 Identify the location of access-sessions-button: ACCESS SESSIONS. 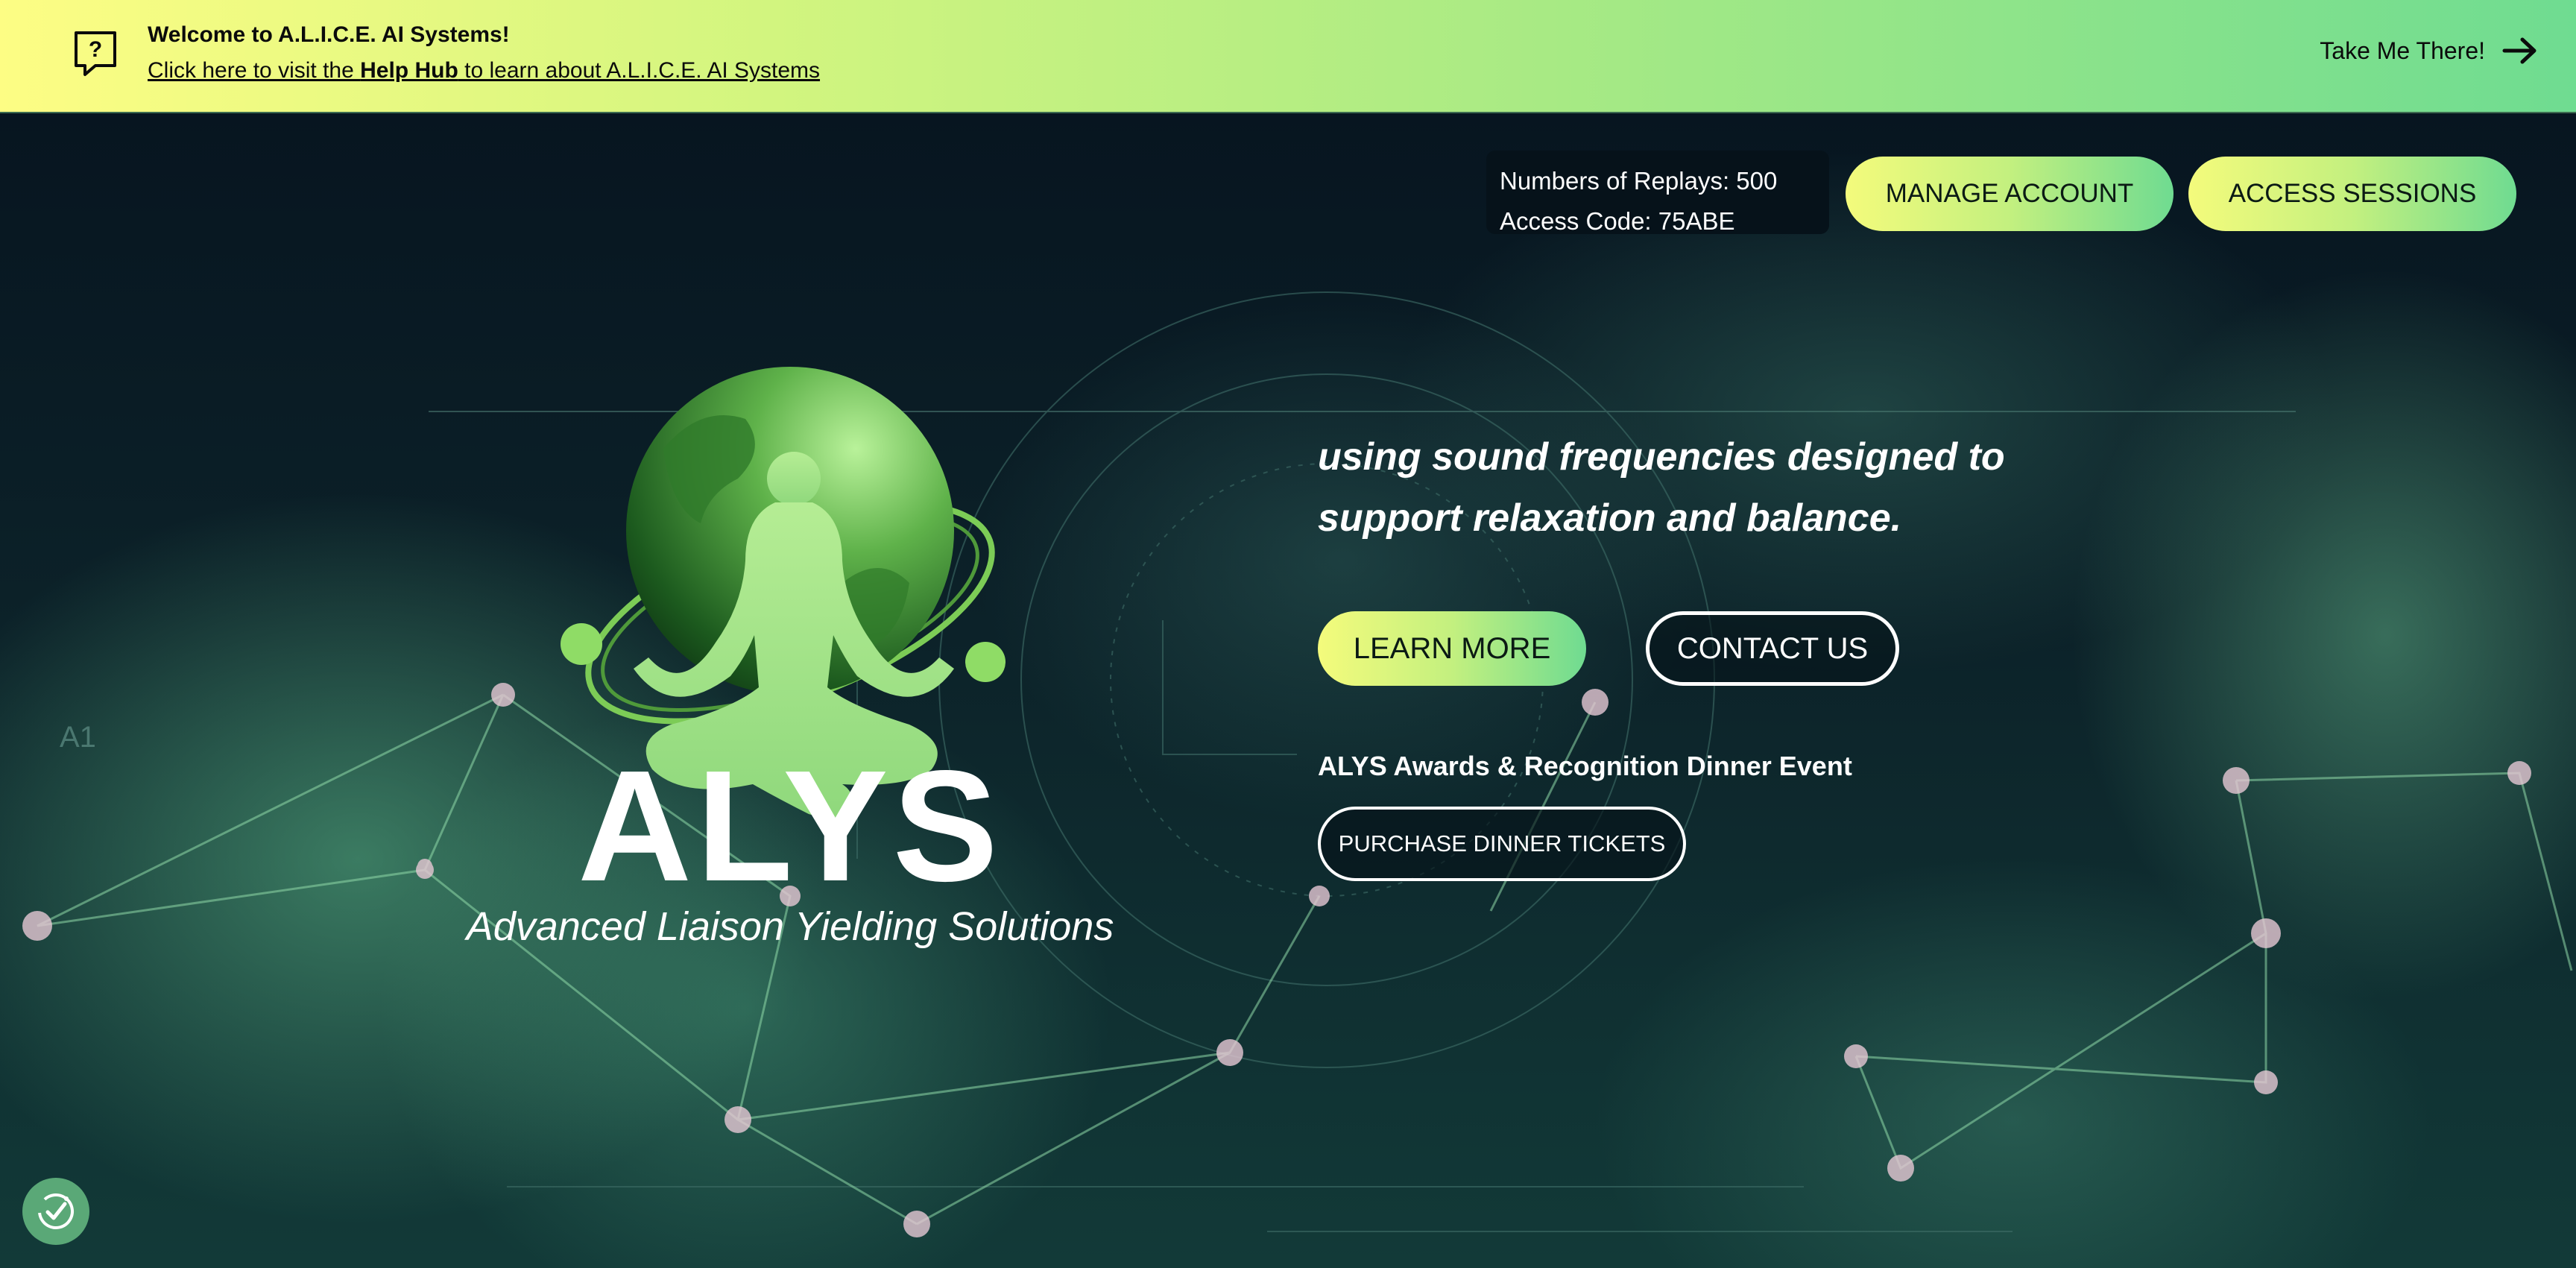
(2352, 194).